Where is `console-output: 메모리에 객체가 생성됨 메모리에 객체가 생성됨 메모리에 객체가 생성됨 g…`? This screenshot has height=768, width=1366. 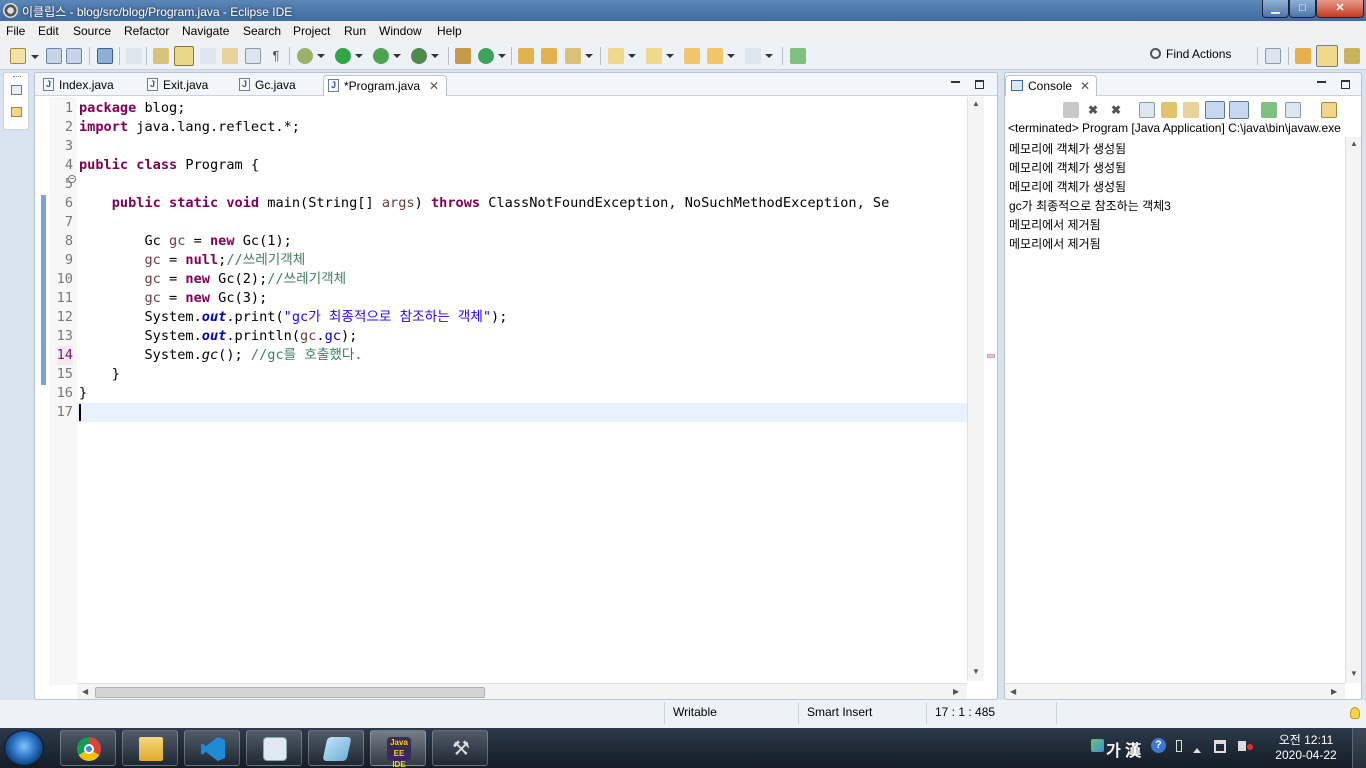 console-output: 메모리에 객체가 생성됨 메모리에 객체가 생성됨 메모리에 객체가 생성됨 g… is located at coordinates (1176, 197).